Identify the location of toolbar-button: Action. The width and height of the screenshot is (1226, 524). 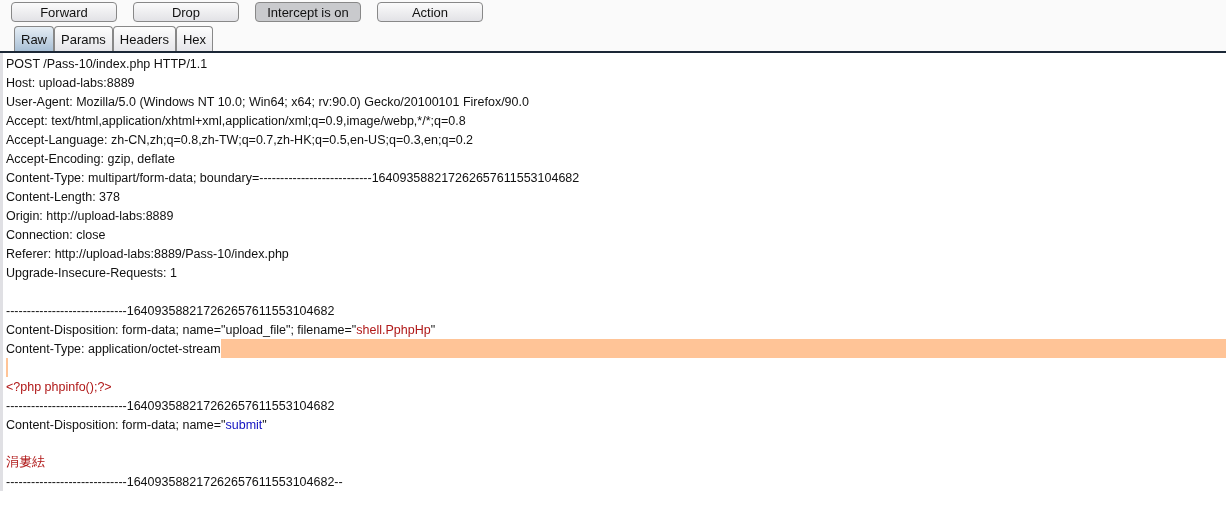
(430, 12).